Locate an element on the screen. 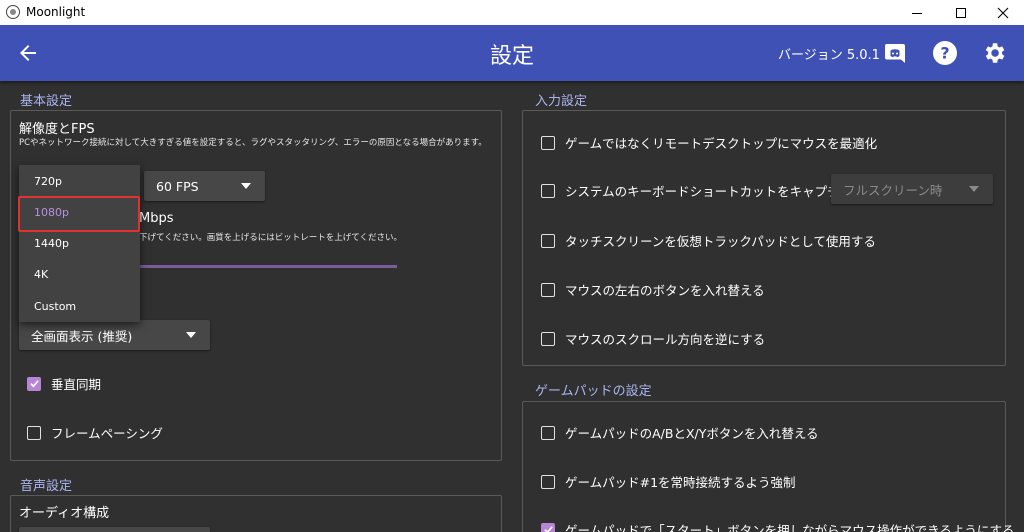  vsync-checkbox-row: 垂直同期 is located at coordinates (64, 383).